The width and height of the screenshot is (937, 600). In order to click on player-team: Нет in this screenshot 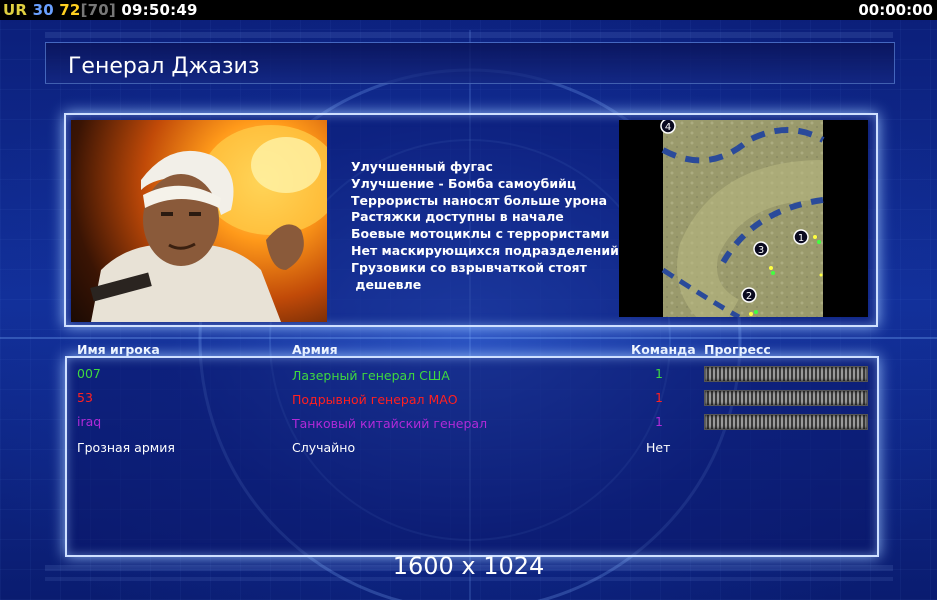, I will do `click(658, 447)`.